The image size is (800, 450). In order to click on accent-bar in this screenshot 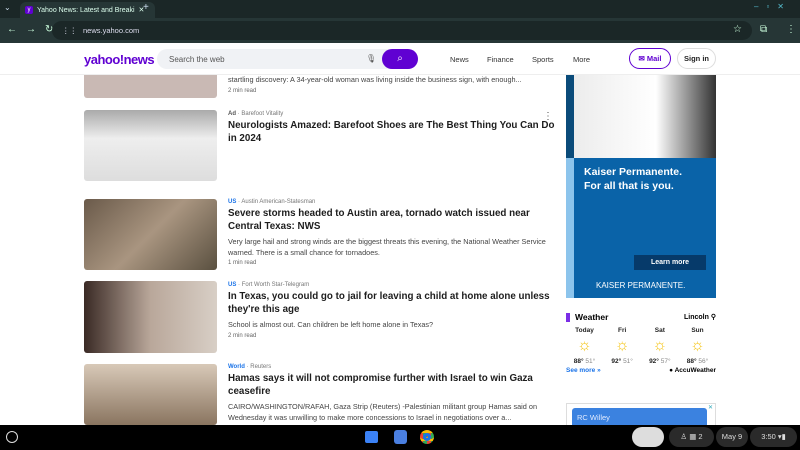, I will do `click(568, 317)`.